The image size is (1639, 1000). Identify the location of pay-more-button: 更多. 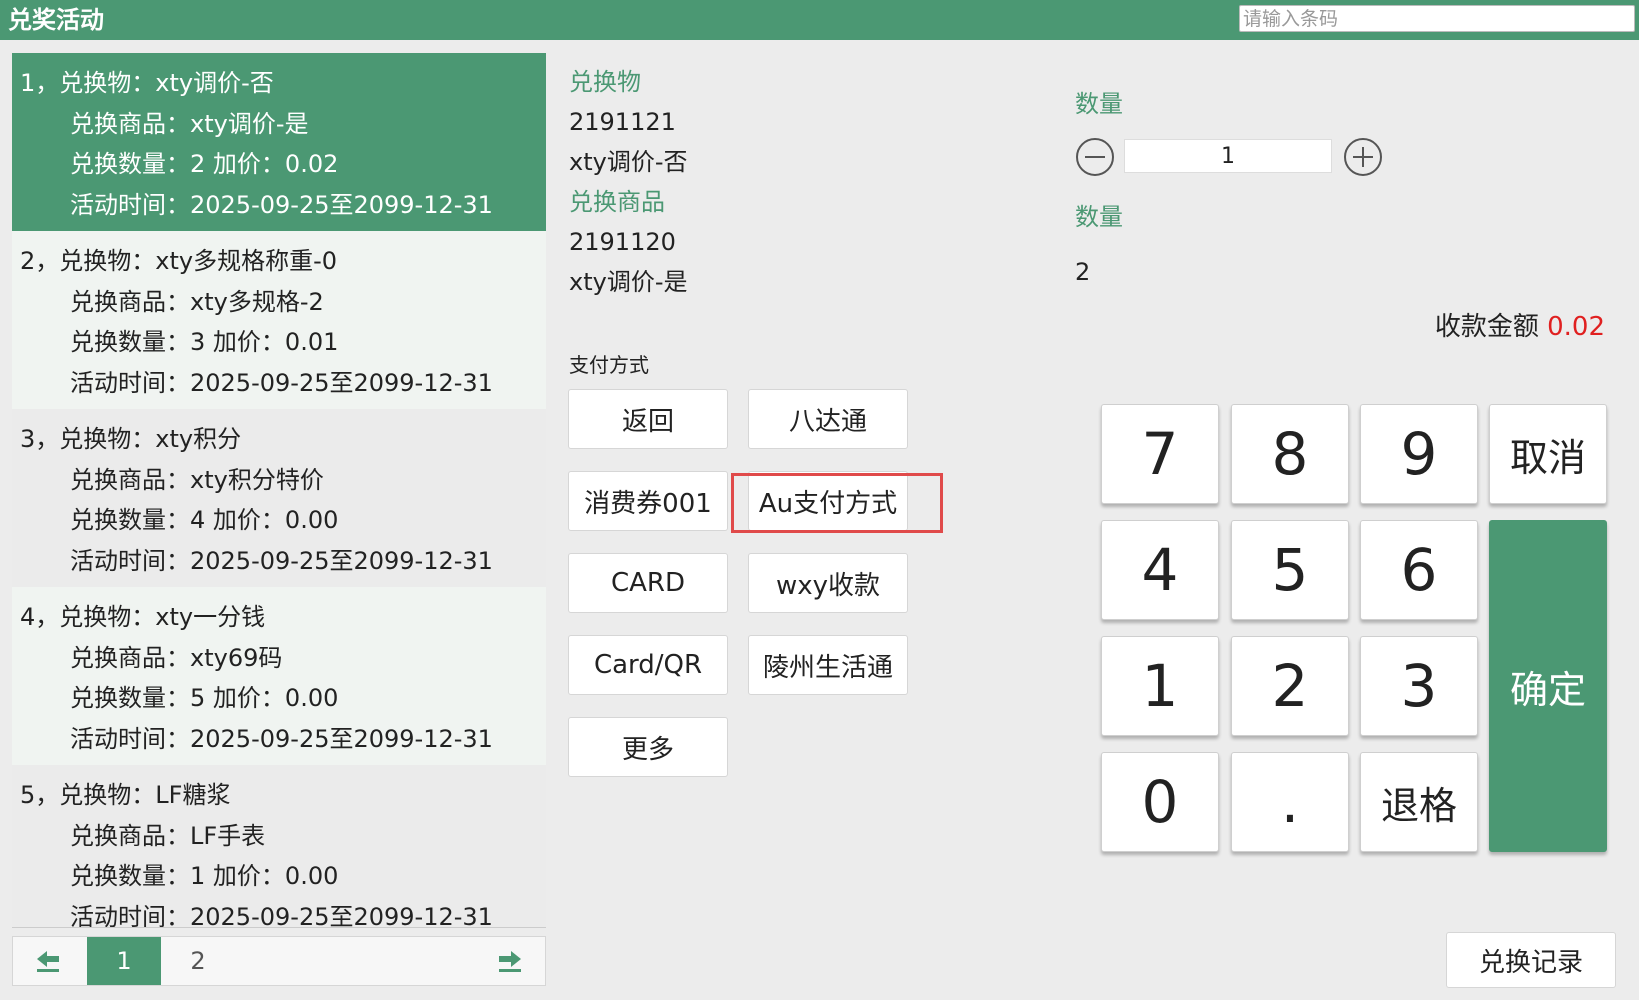
(648, 747).